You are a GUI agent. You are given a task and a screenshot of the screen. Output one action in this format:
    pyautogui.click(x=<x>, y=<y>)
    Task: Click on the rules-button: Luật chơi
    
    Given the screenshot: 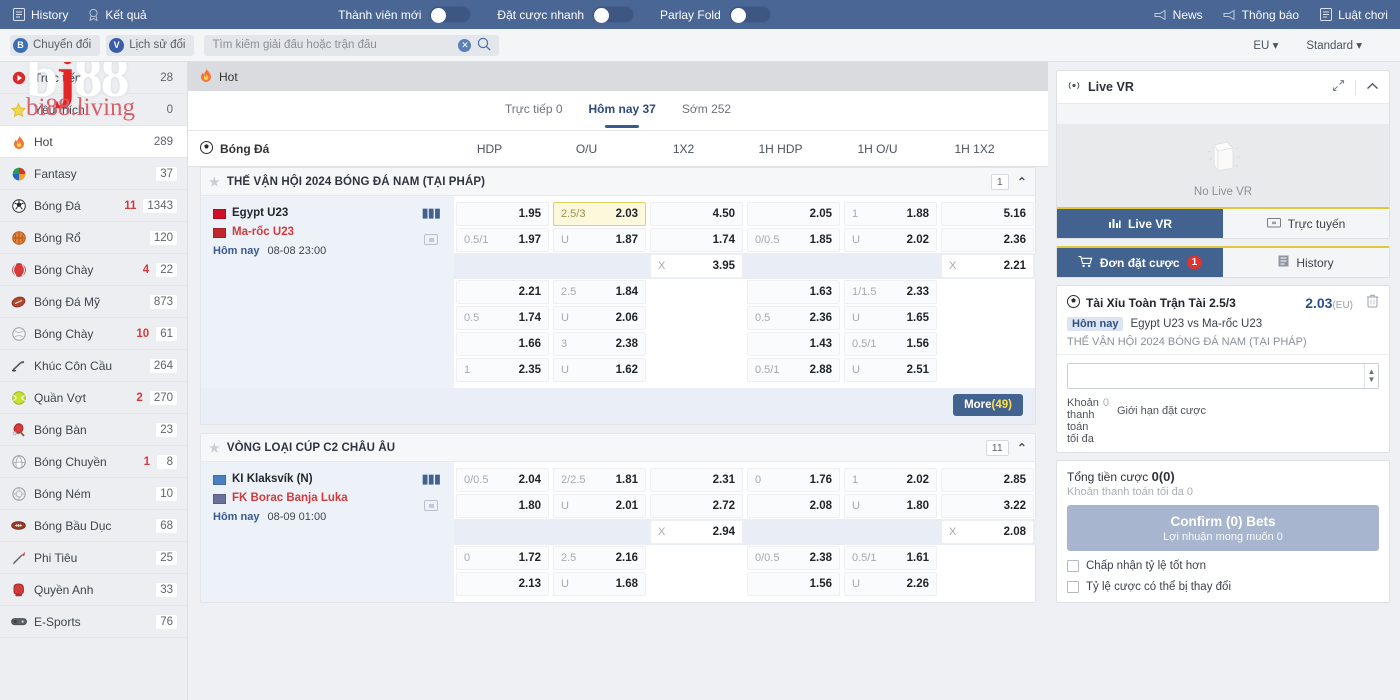 What is the action you would take?
    pyautogui.click(x=1353, y=15)
    